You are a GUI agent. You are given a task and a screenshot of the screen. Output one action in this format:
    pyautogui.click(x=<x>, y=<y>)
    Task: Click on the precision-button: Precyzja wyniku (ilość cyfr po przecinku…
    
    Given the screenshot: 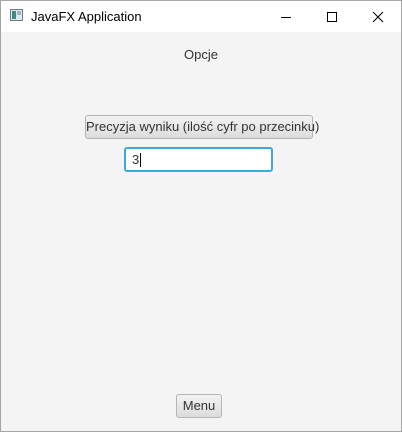 What is the action you would take?
    pyautogui.click(x=202, y=127)
    